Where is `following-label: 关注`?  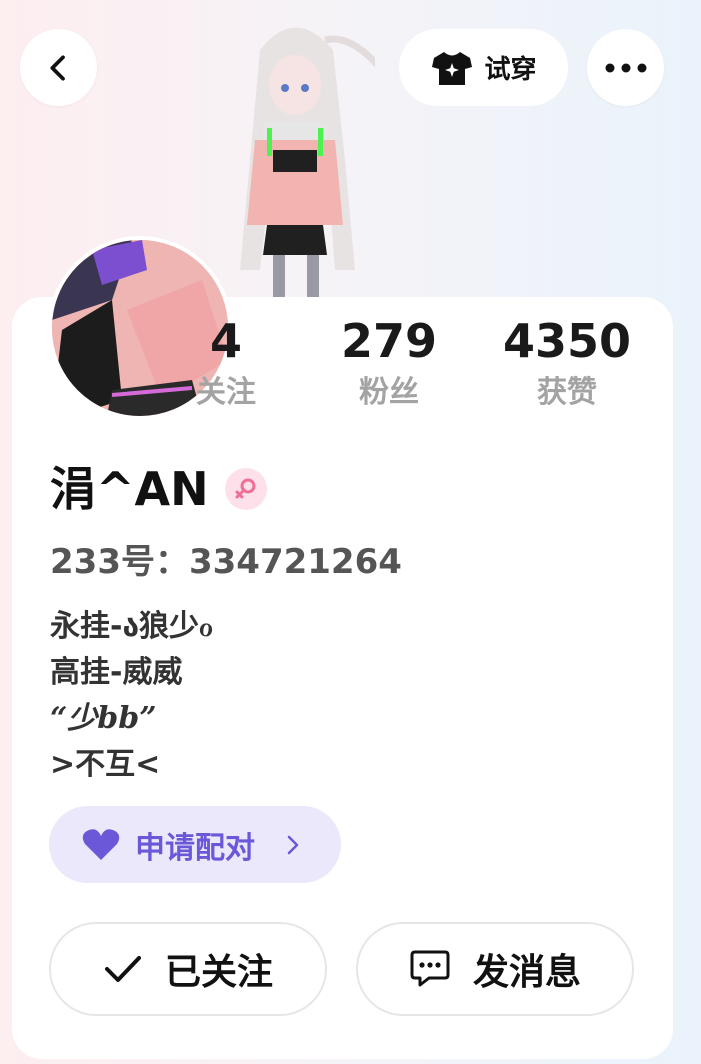 following-label: 关注 is located at coordinates (226, 392).